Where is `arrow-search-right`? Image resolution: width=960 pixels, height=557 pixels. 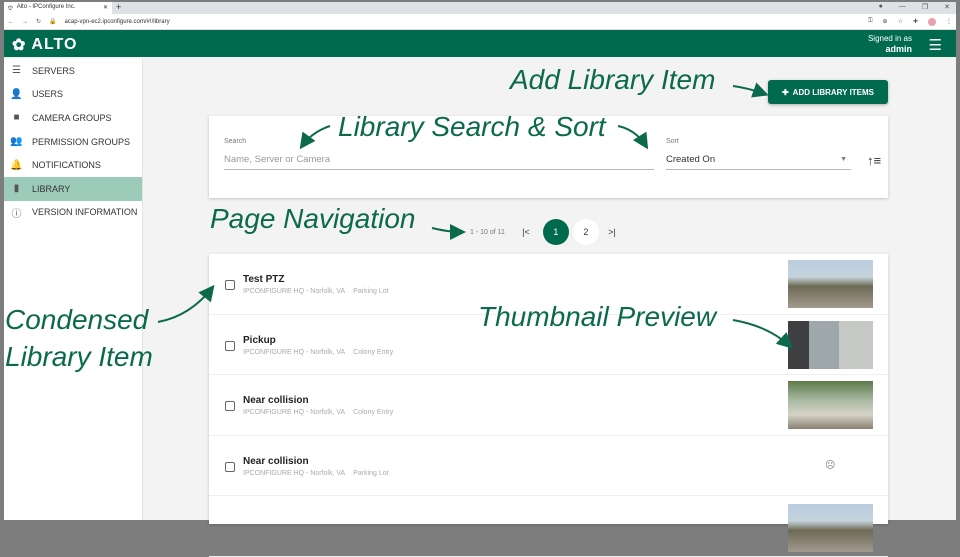
arrow-search-right is located at coordinates (633, 137).